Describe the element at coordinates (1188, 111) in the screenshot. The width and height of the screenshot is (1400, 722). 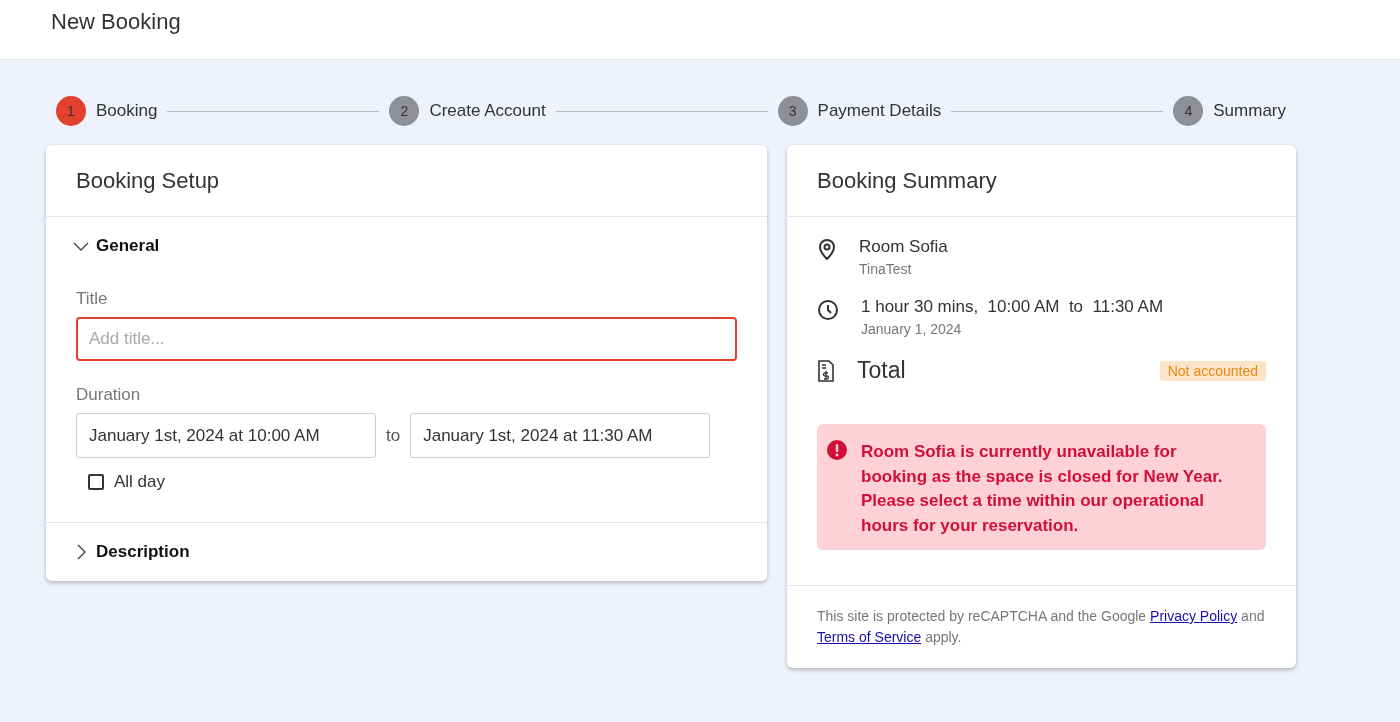
I see `step-number: 4` at that location.